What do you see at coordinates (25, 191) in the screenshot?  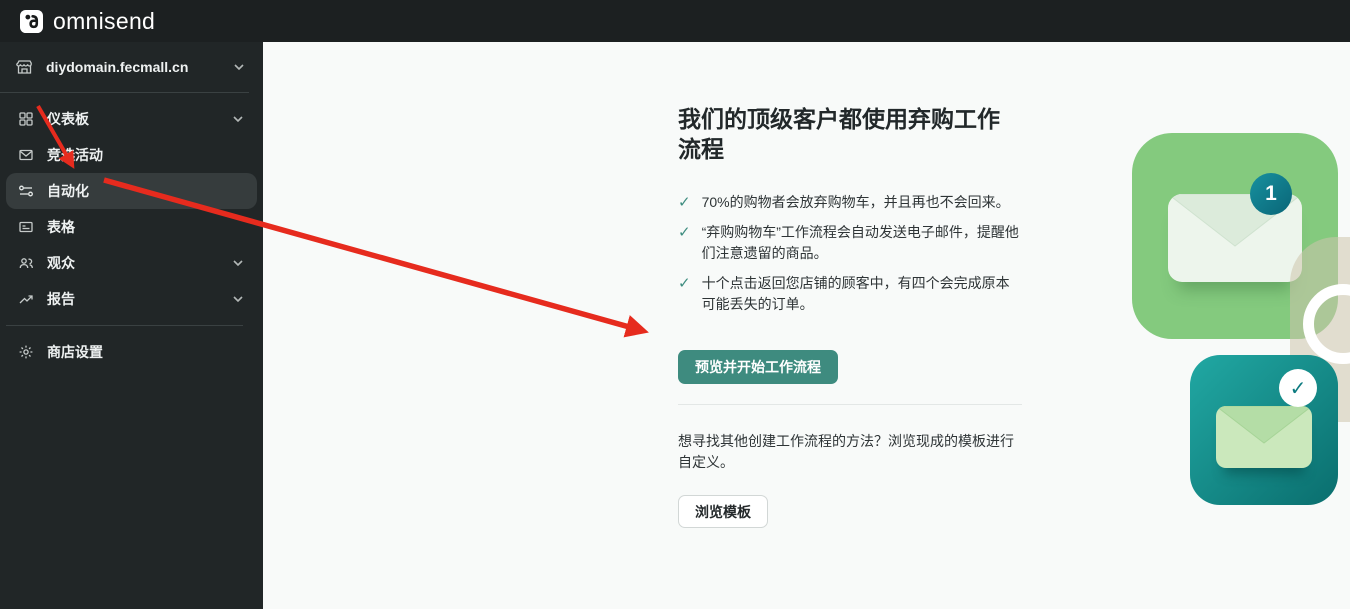 I see `automation-icon` at bounding box center [25, 191].